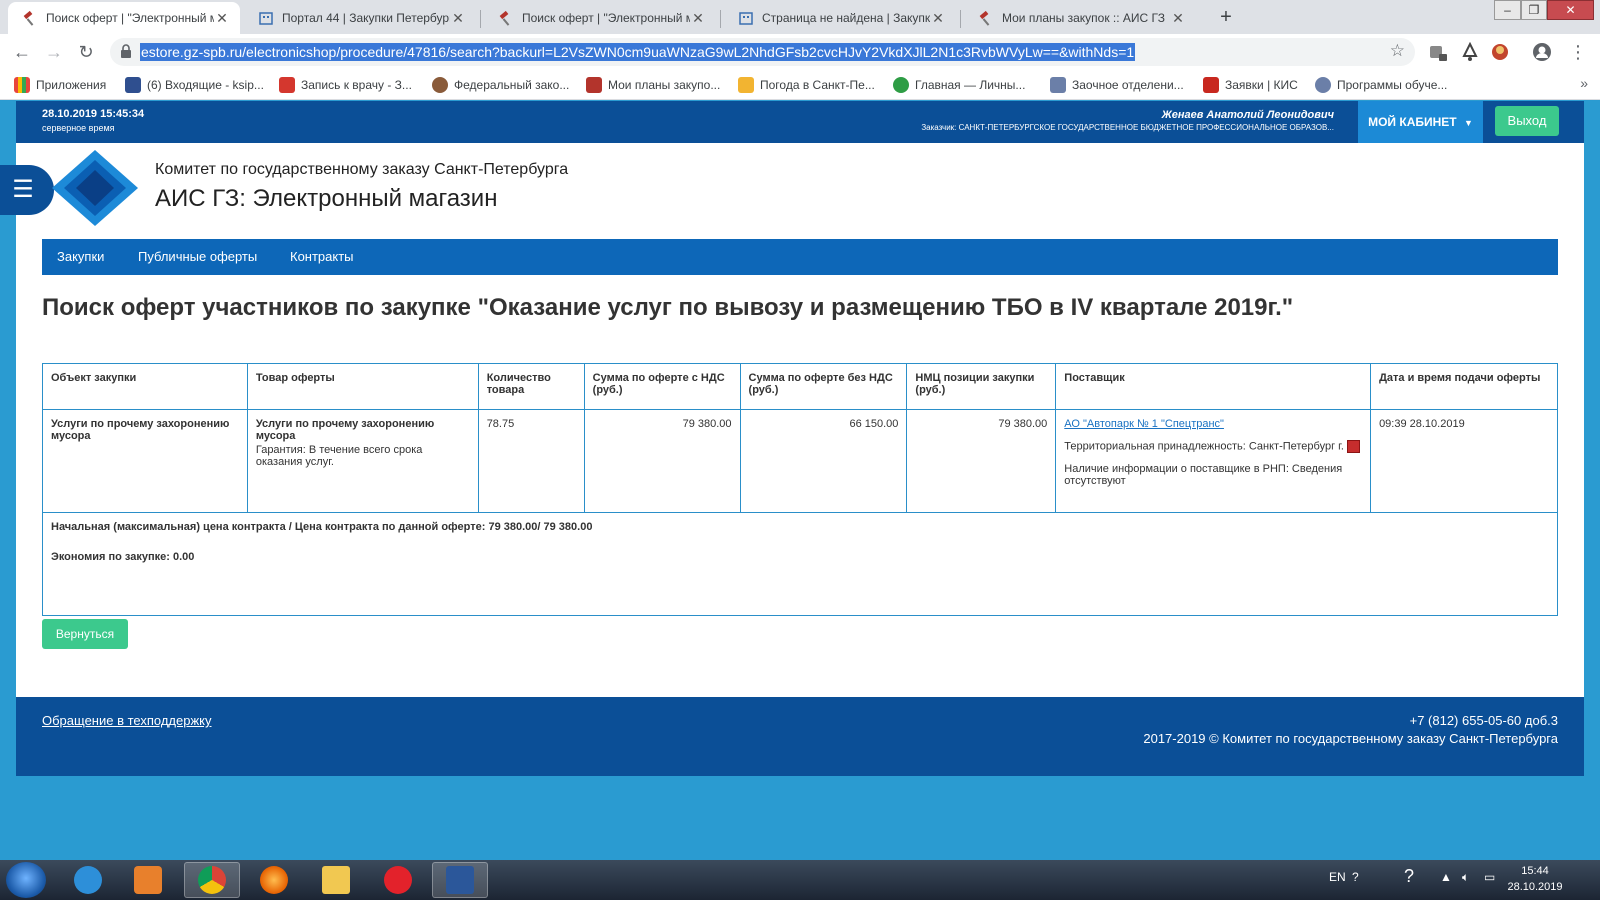 The image size is (1600, 900). Describe the element at coordinates (26, 880) in the screenshot. I see `start-button` at that location.